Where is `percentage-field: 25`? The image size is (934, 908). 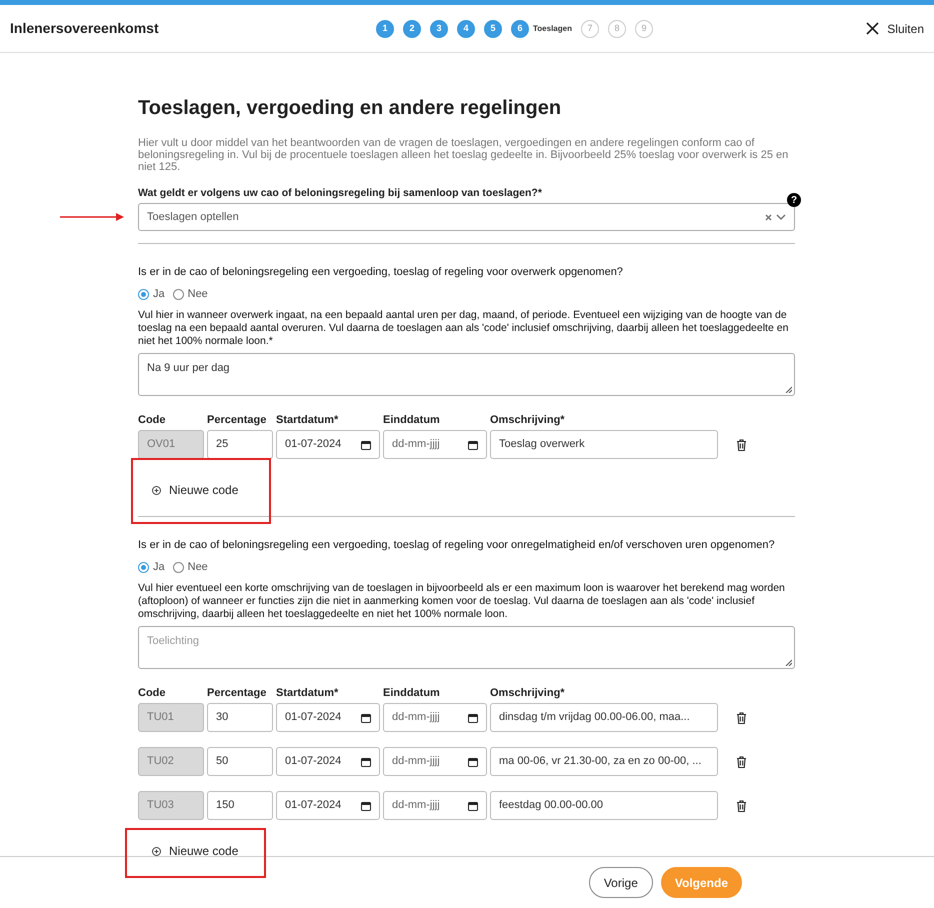
percentage-field: 25 is located at coordinates (240, 444).